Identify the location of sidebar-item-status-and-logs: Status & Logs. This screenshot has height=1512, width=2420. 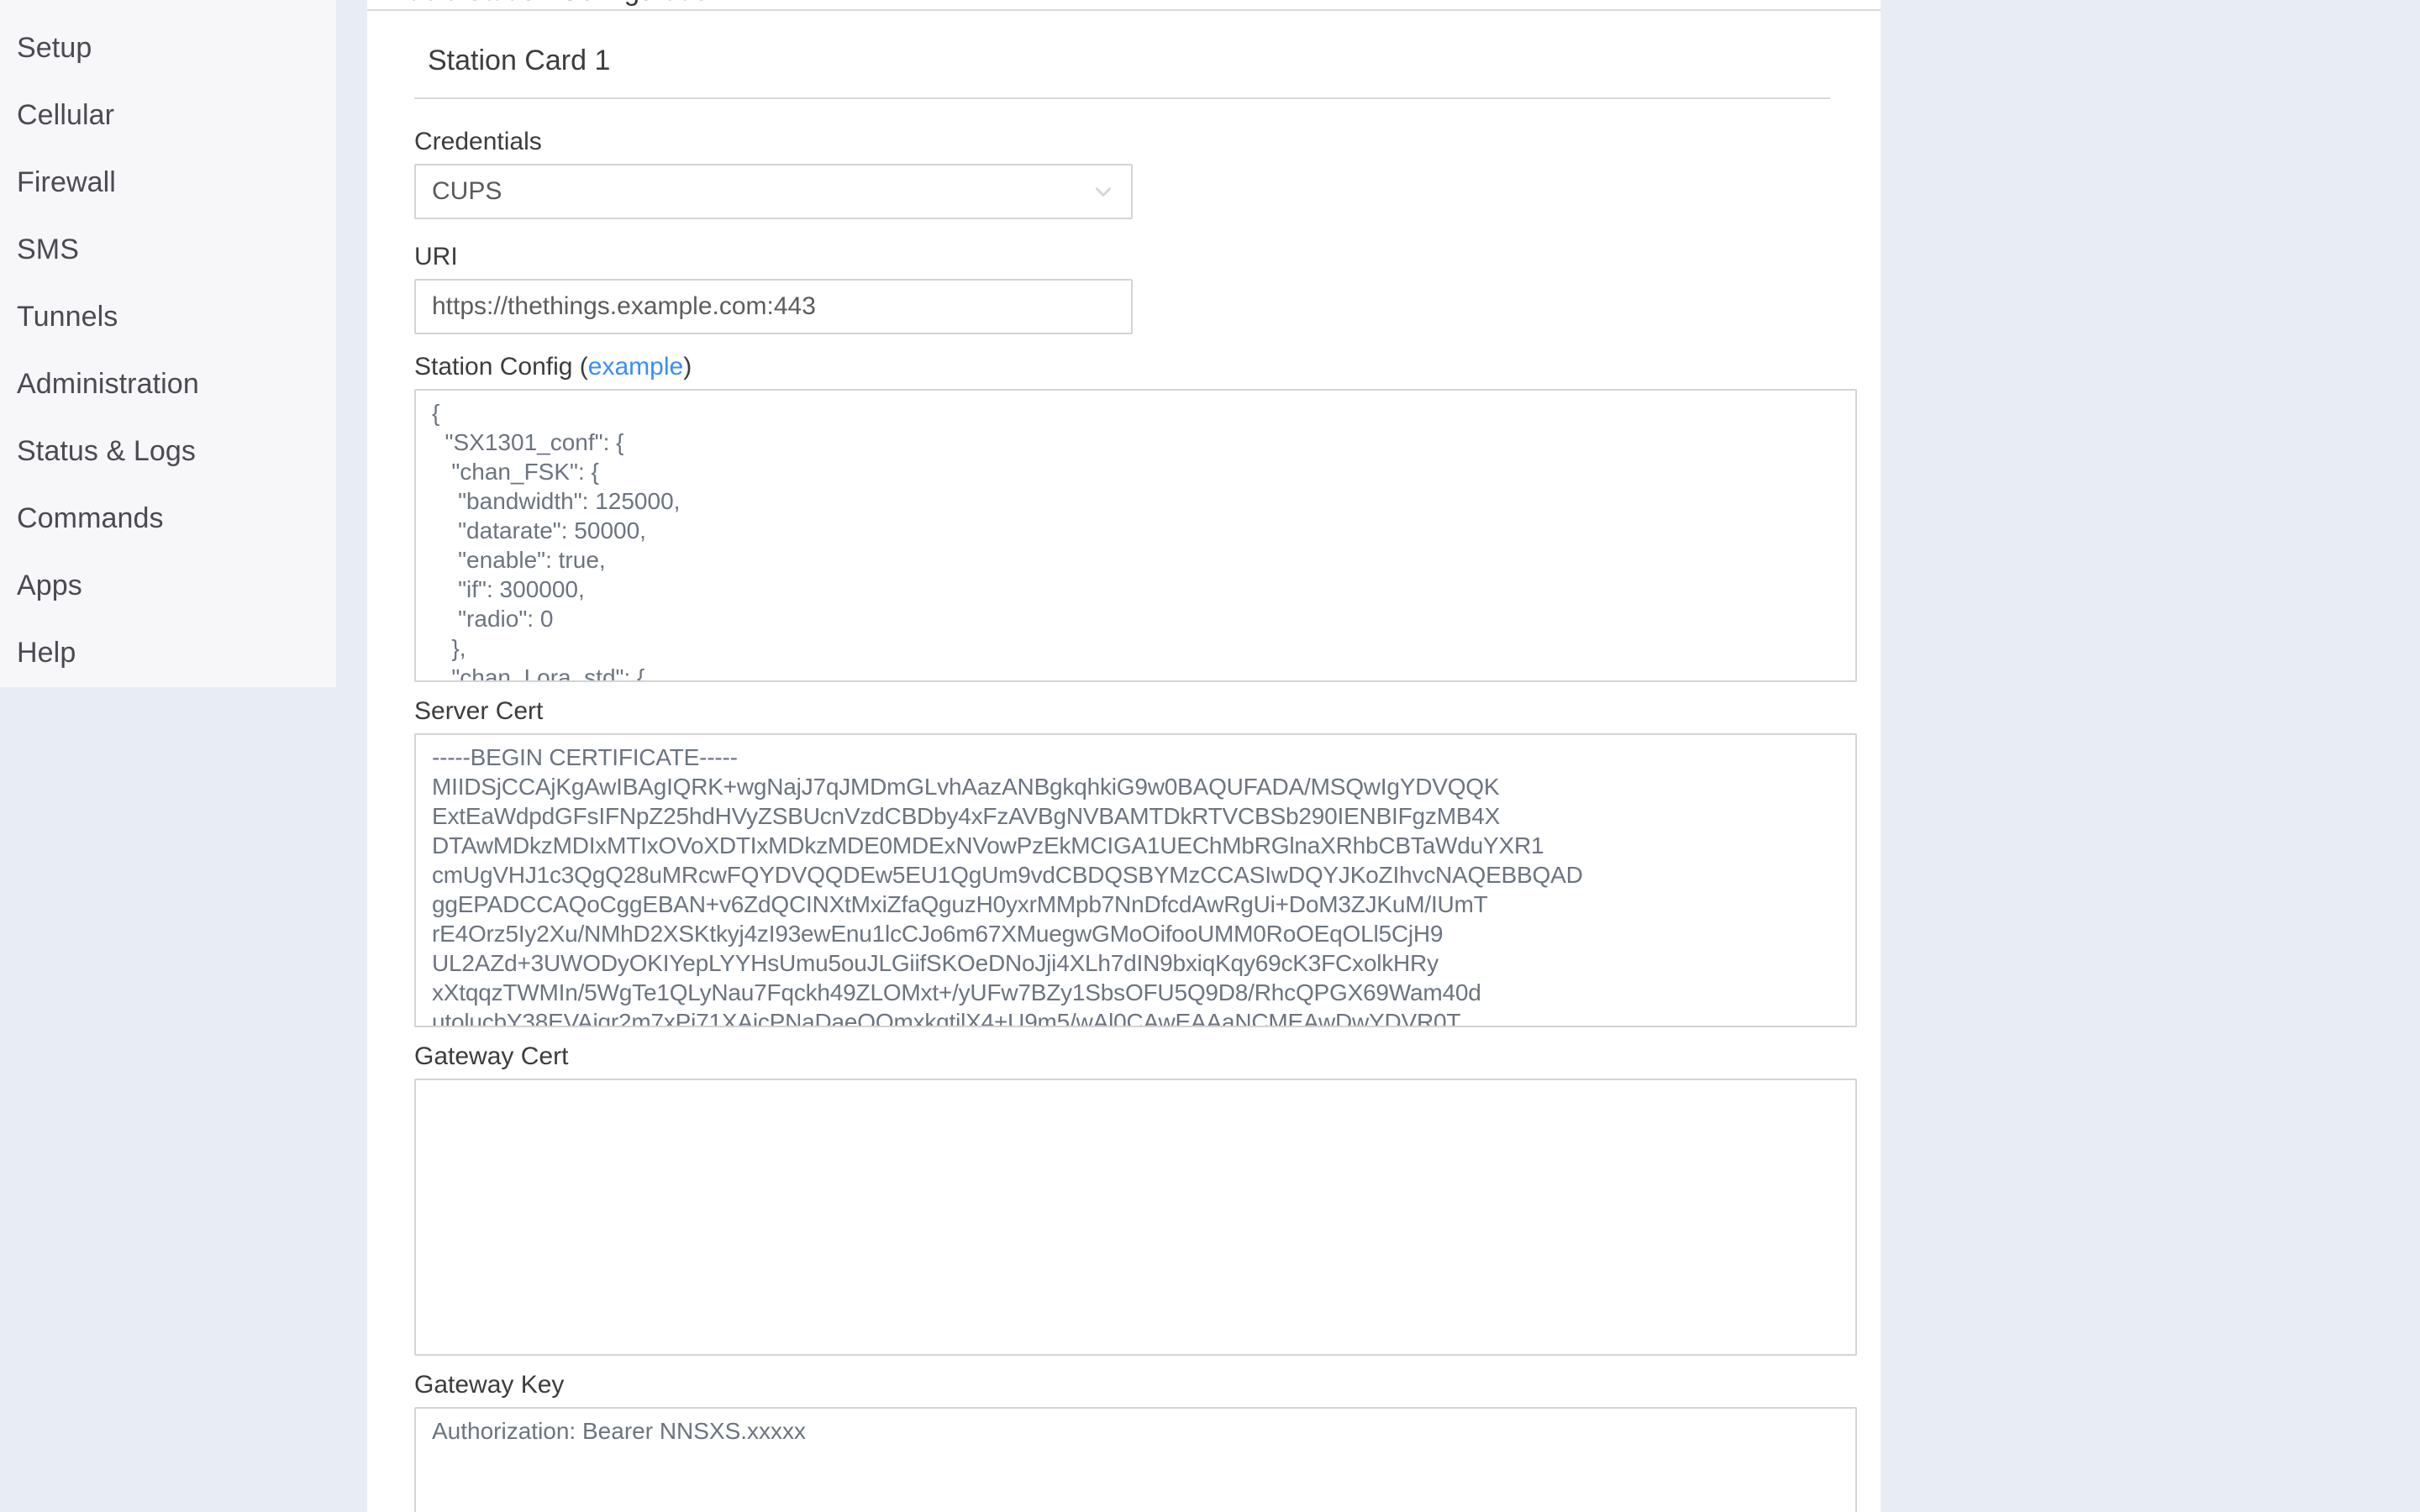
(168, 451).